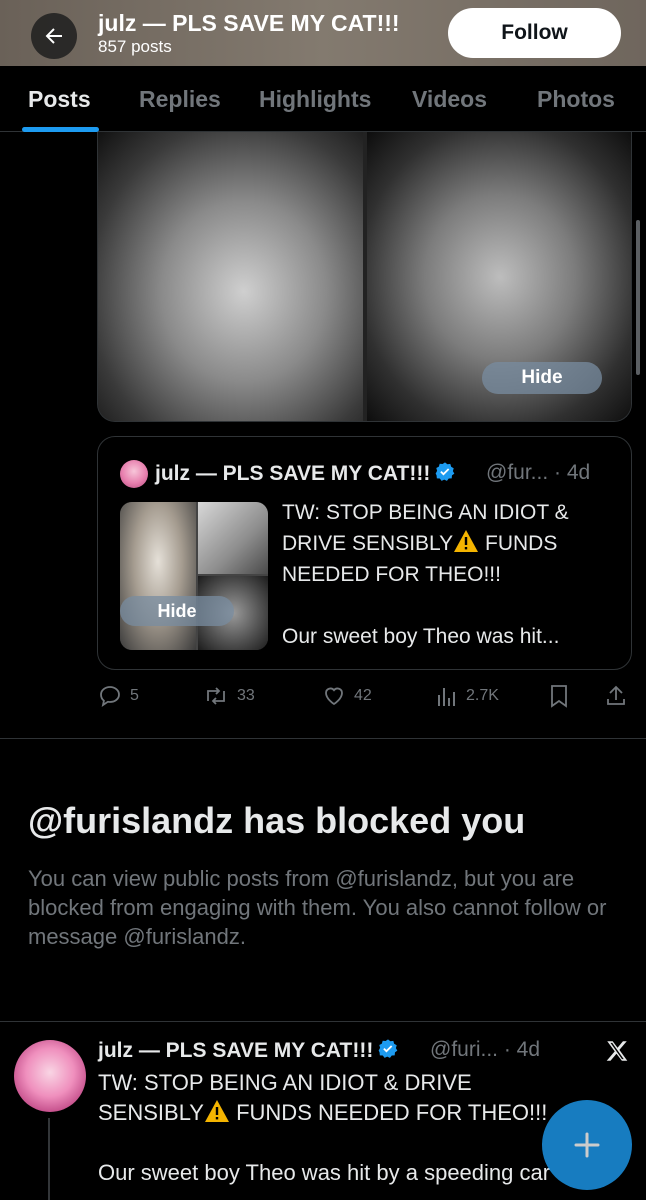 The image size is (646, 1200). What do you see at coordinates (617, 1051) in the screenshot?
I see `x-logo-icon` at bounding box center [617, 1051].